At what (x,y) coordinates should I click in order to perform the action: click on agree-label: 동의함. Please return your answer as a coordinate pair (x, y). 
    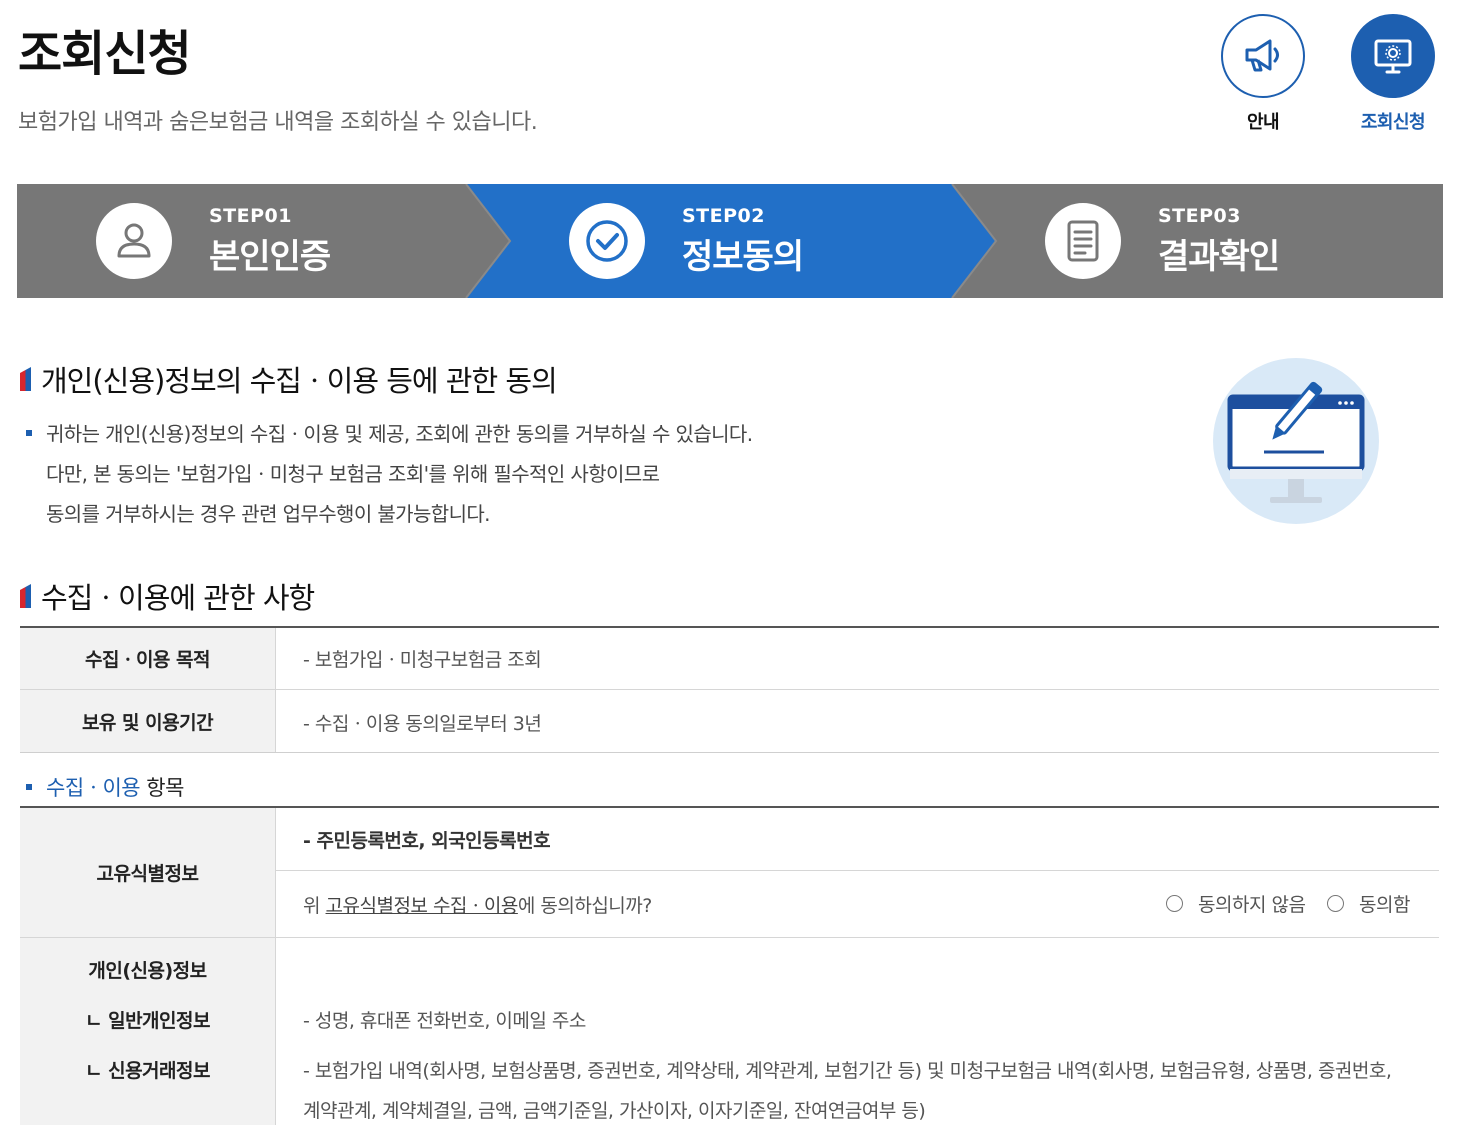
    Looking at the image, I should click on (1384, 903).